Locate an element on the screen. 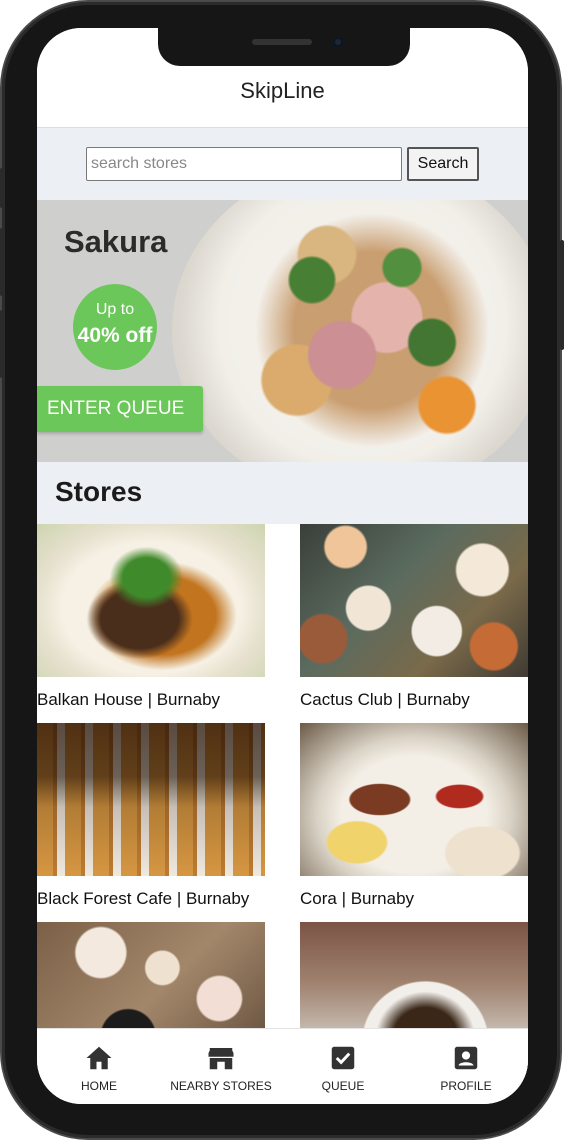 Image resolution: width=564 pixels, height=1141 pixels. store-icon is located at coordinates (221, 1059).